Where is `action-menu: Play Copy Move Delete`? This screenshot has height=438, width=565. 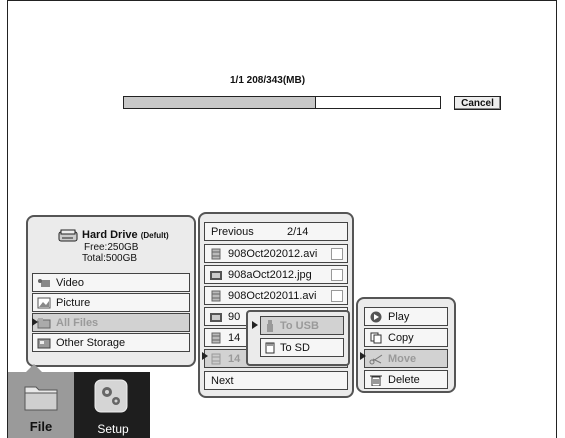
action-menu: Play Copy Move Delete is located at coordinates (406, 345).